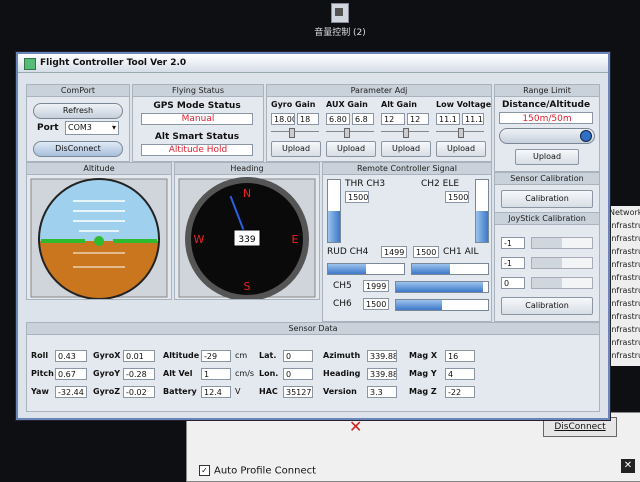 The width and height of the screenshot is (640, 482). I want to click on gyroz-value: -0.02, so click(139, 392).